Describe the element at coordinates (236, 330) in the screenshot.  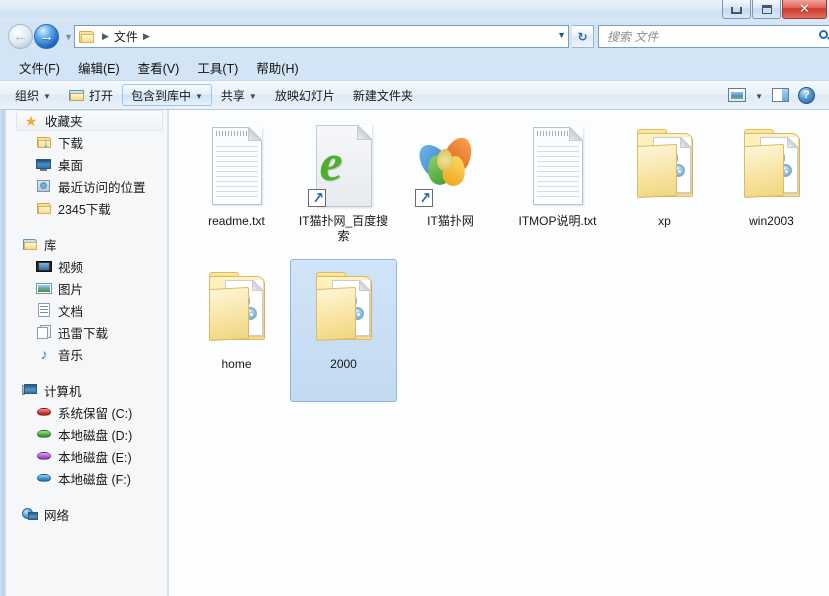
I see `folder-item: home` at that location.